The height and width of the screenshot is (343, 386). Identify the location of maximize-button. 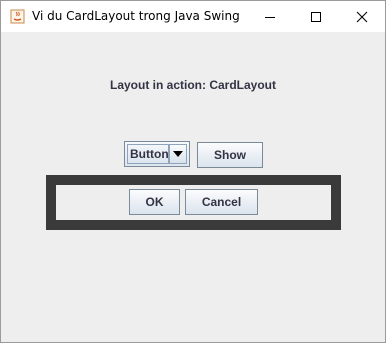
(316, 16).